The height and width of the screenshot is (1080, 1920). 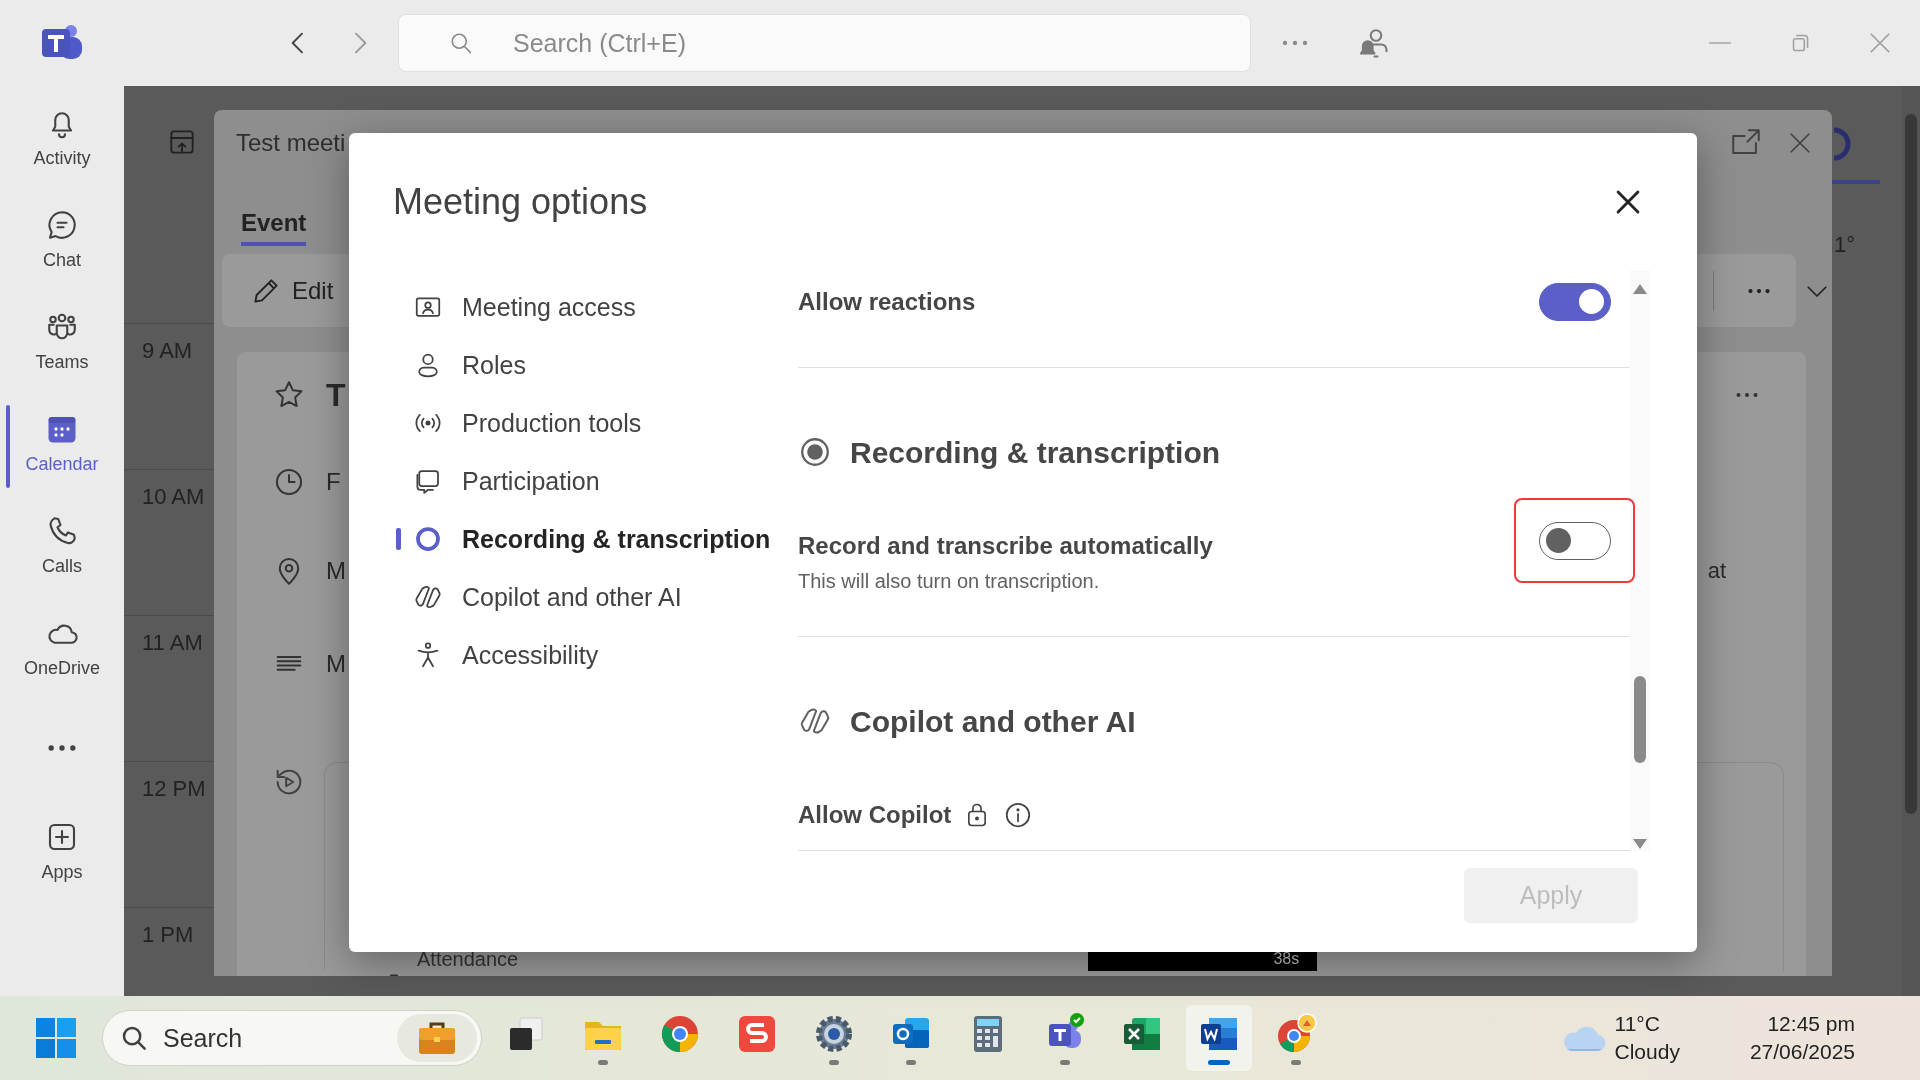 What do you see at coordinates (875, 815) in the screenshot?
I see `setting-label: Allow Copilot` at bounding box center [875, 815].